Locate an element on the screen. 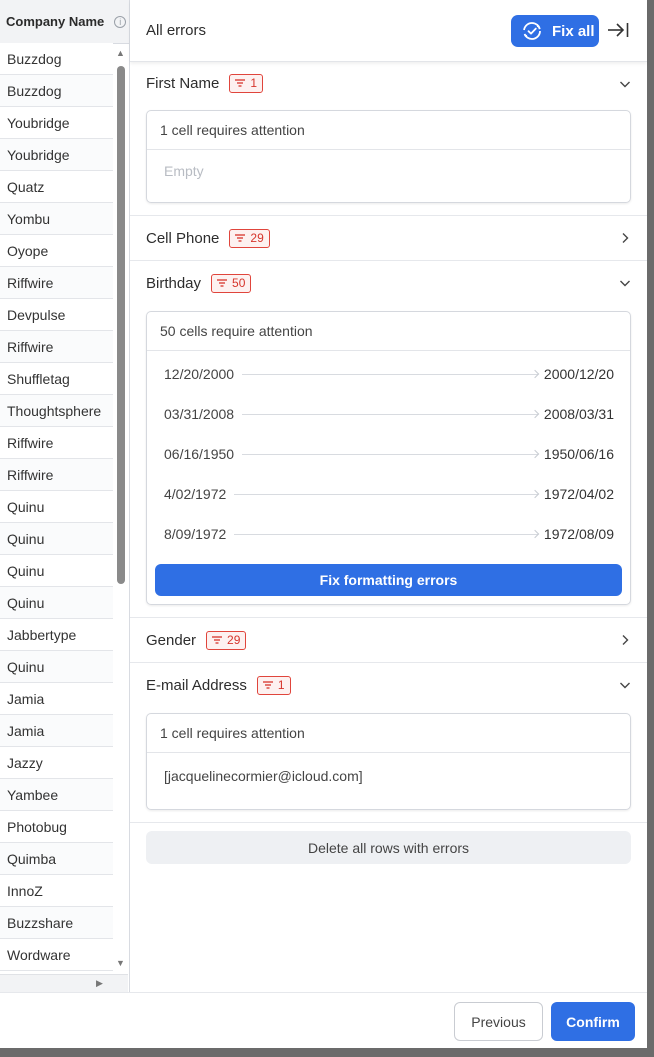  fix-formatting-errors-button: Fix formatting errors is located at coordinates (388, 580).